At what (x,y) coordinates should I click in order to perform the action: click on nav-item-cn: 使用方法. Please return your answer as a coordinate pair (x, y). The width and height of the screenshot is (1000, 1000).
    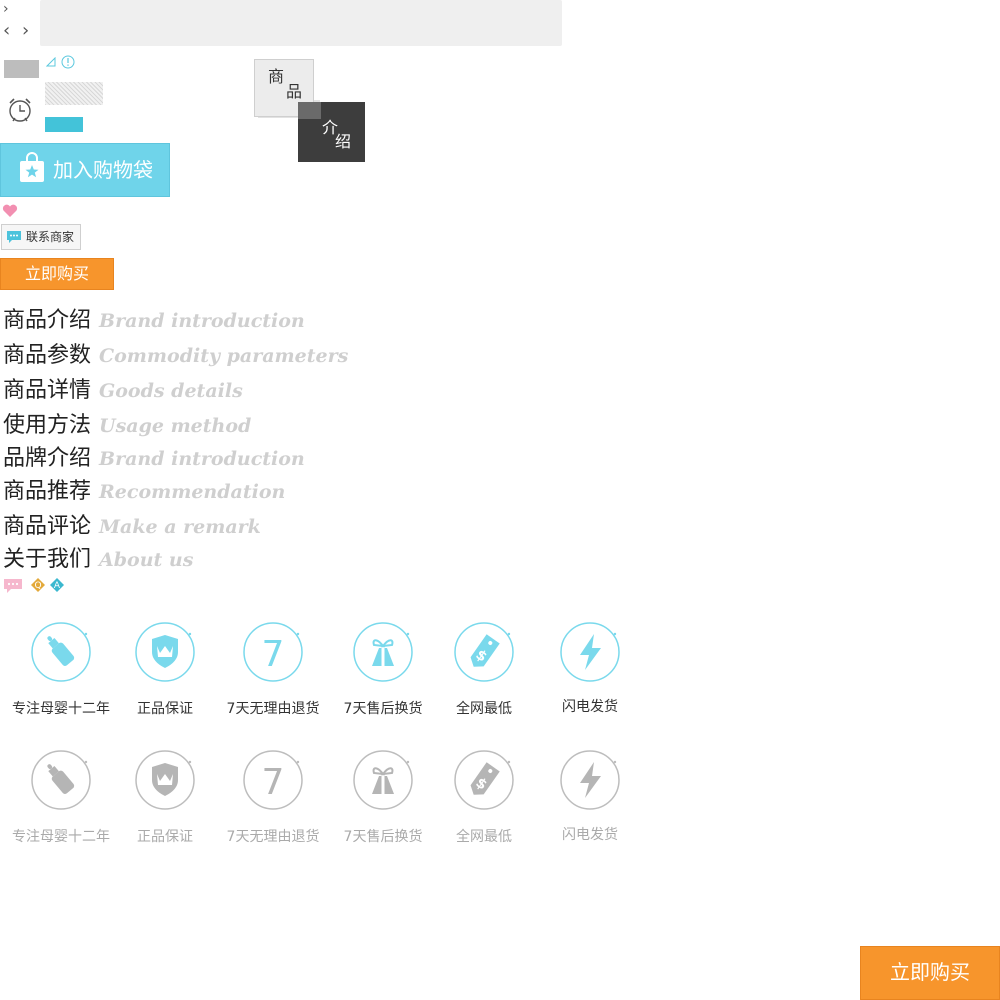
    Looking at the image, I should click on (47, 425).